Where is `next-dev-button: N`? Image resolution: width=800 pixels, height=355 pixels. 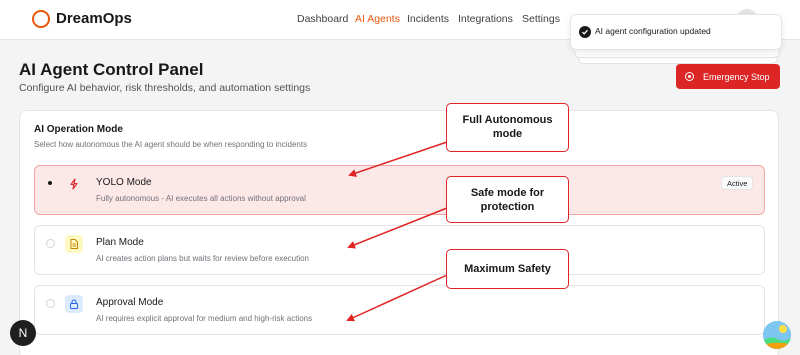 next-dev-button: N is located at coordinates (23, 333).